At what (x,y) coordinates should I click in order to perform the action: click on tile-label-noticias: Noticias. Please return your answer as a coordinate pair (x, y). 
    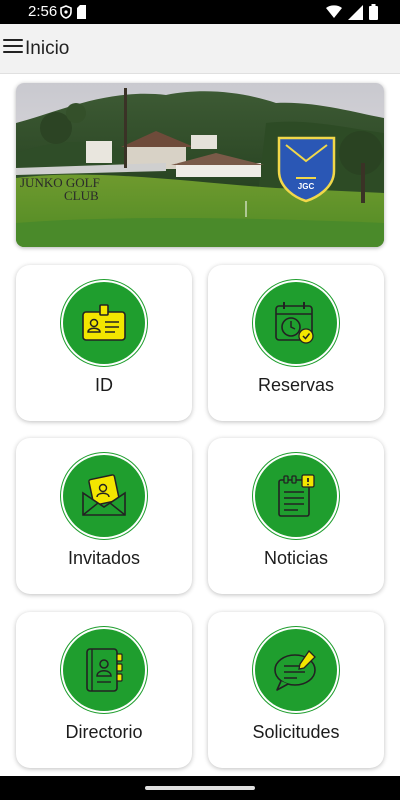
    Looking at the image, I should click on (296, 558).